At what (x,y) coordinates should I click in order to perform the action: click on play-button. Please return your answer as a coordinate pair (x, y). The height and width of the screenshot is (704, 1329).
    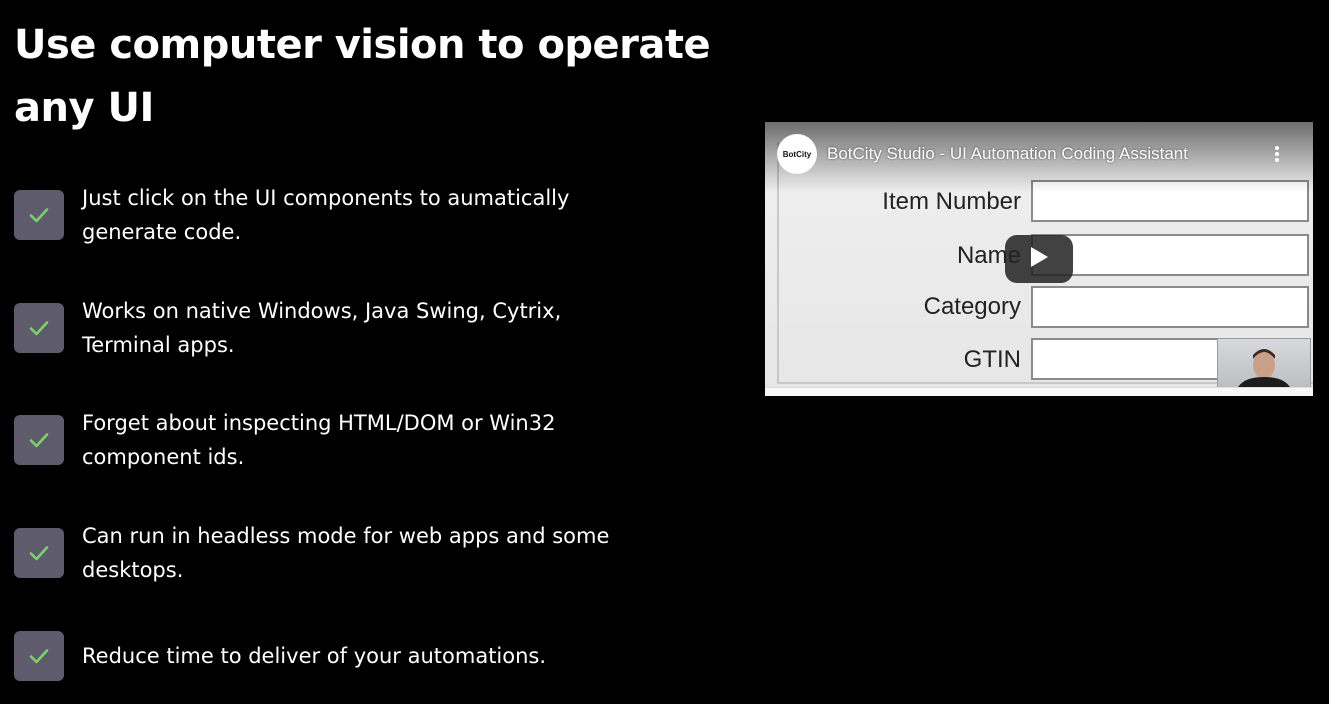
    Looking at the image, I should click on (1039, 259).